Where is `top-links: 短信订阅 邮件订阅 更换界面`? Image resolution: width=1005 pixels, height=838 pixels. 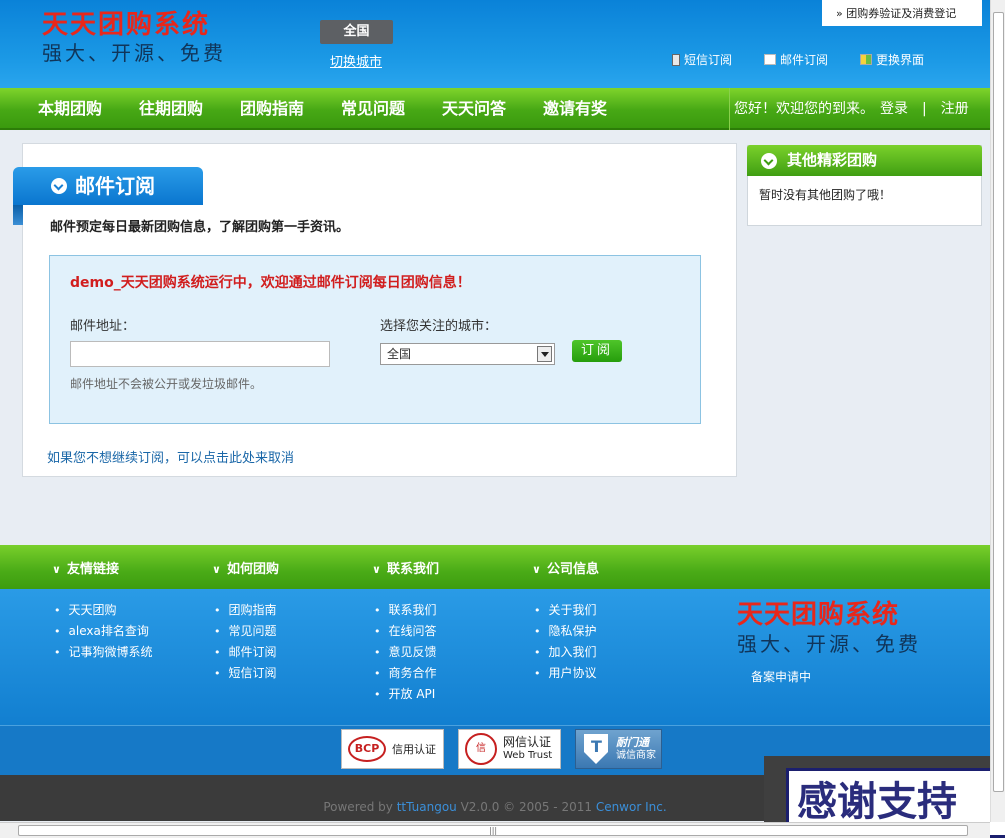
top-links: 短信订阅 邮件订阅 更换界面 is located at coordinates (814, 59).